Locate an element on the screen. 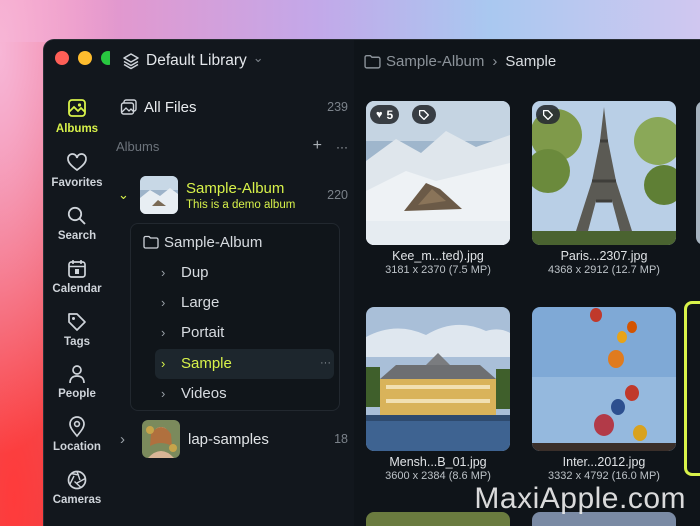  photo-card: Mensh...B_01.jpg 3600 x 2384 (8.6 MP) is located at coordinates (438, 394).